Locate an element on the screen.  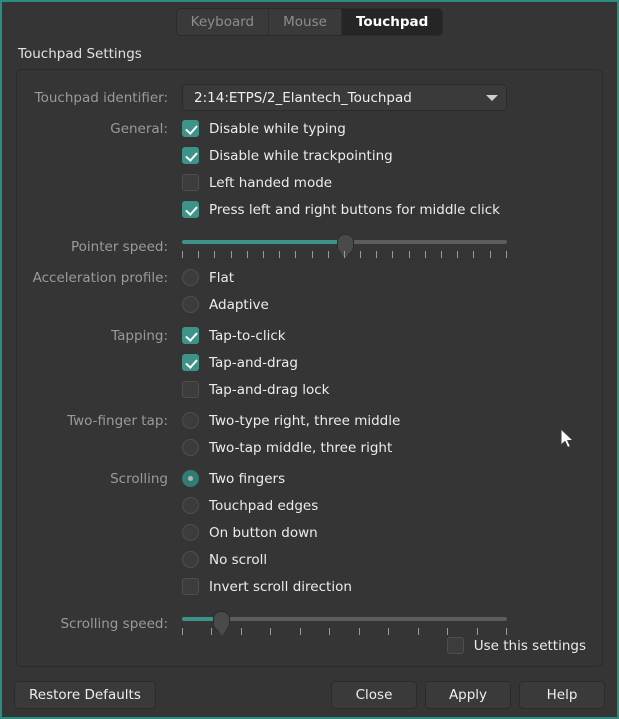
checkbox-invert-scroll-direction: Invert scroll direction is located at coordinates (267, 586).